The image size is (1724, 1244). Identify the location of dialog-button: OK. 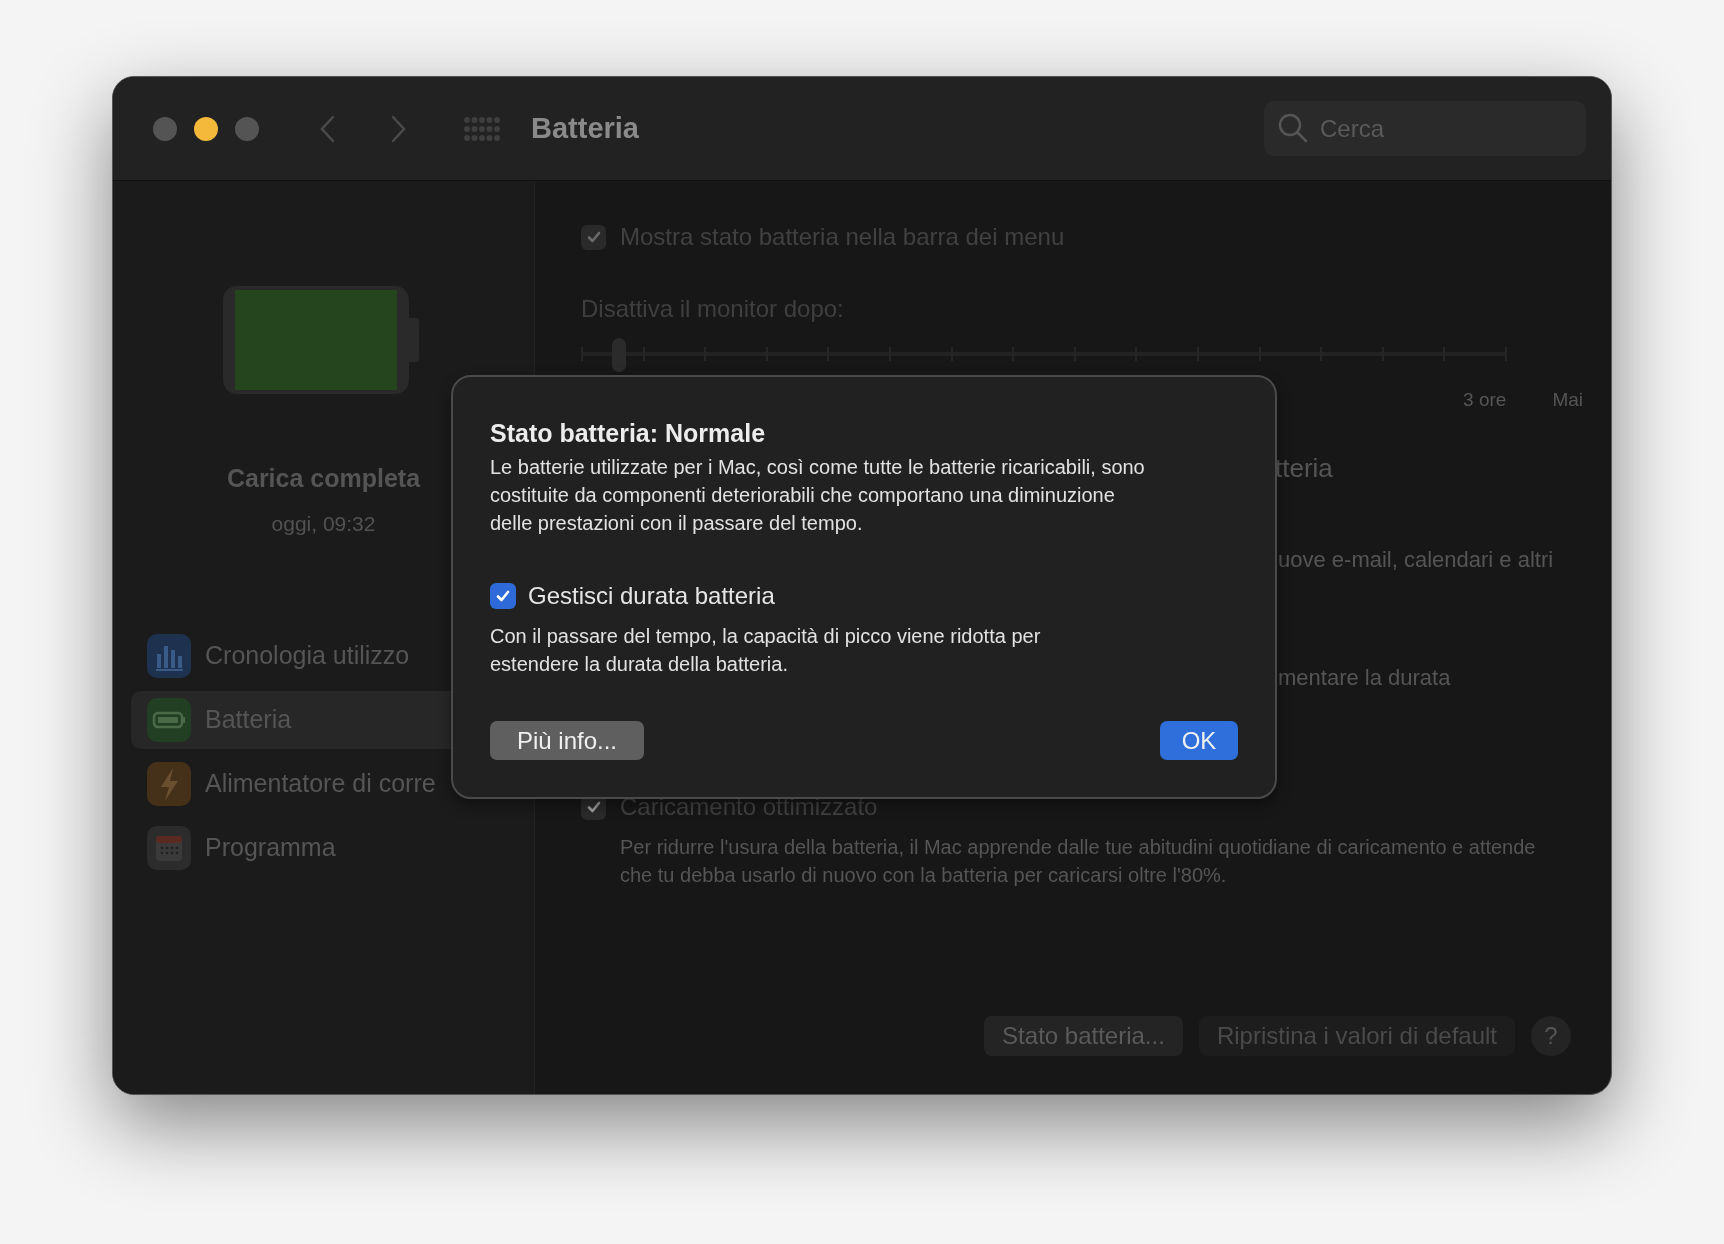
(1199, 740).